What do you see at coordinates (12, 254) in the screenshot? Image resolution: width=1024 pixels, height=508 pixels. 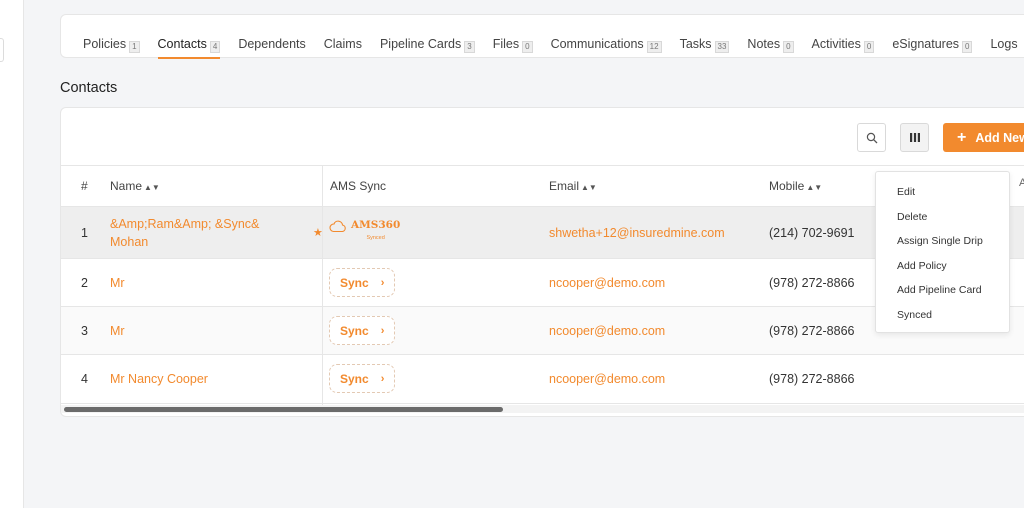 I see `left-rail` at bounding box center [12, 254].